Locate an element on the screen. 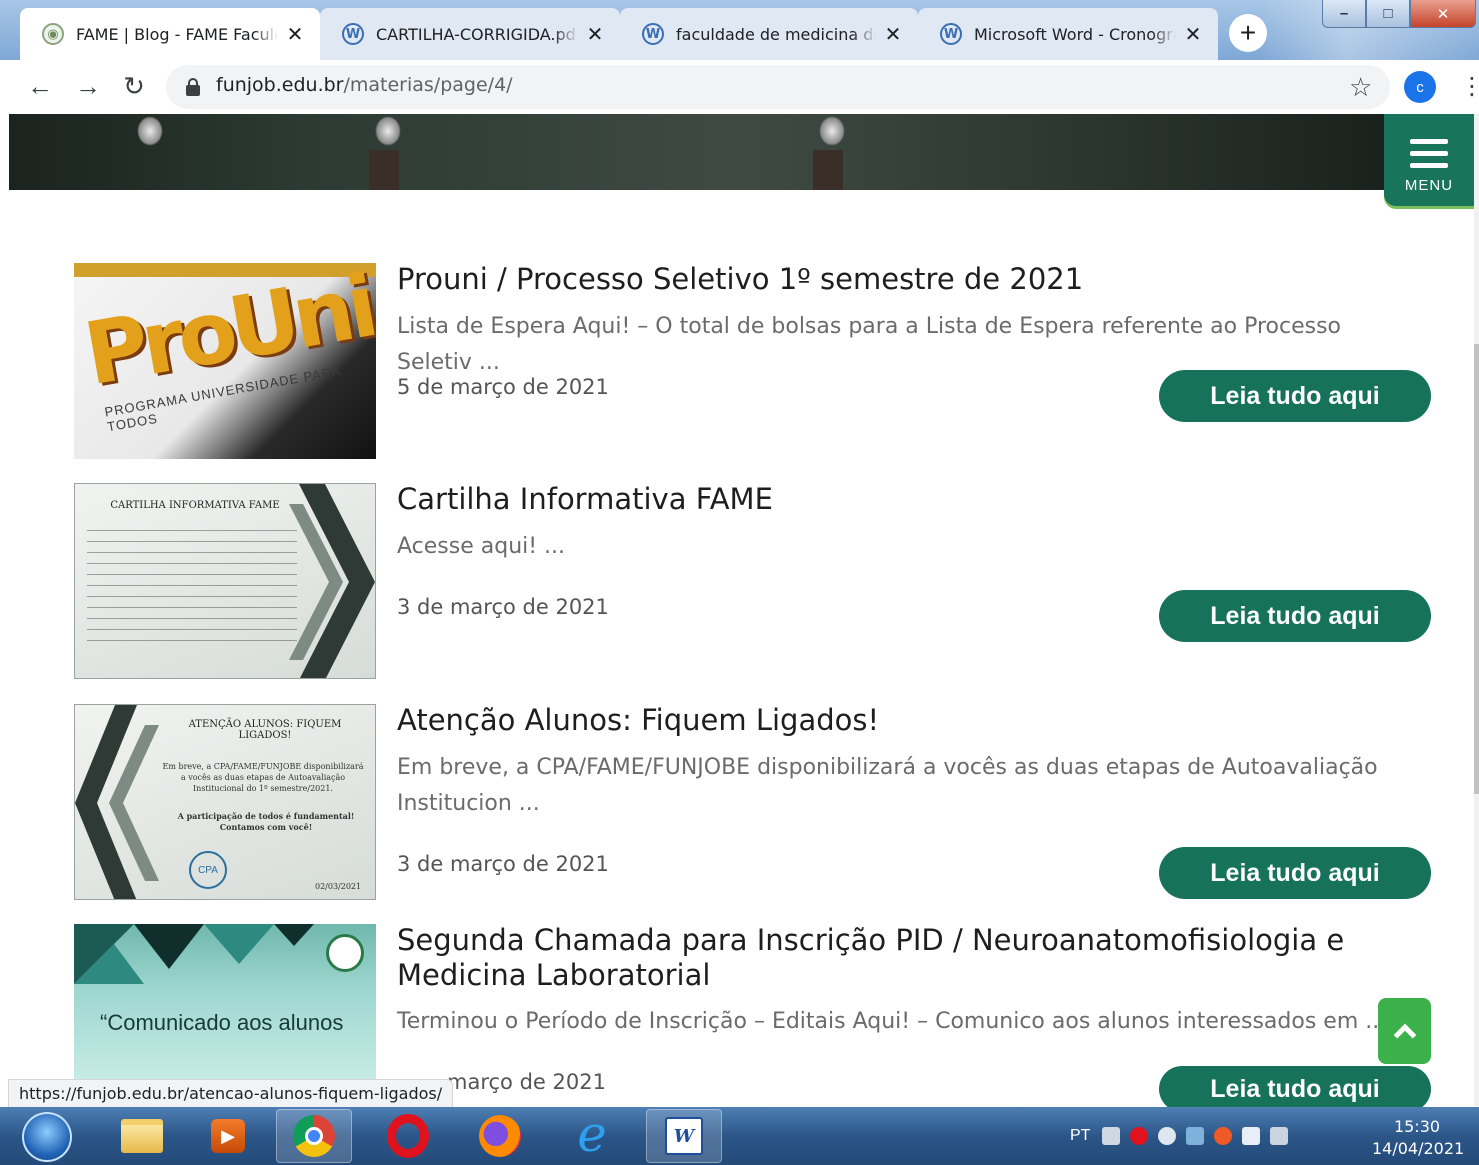 The height and width of the screenshot is (1165, 1479). reload-icon: ↻ is located at coordinates (134, 85).